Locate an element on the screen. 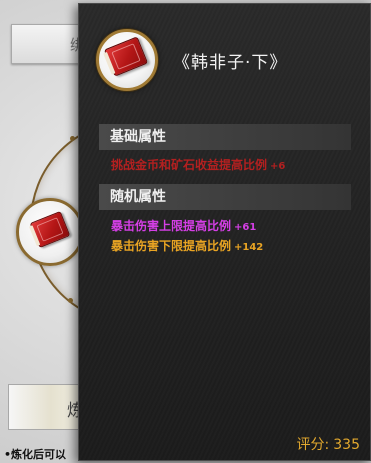 This screenshot has width=371, height=463. refine-note: •炼化后可以 is located at coordinates (35, 454).